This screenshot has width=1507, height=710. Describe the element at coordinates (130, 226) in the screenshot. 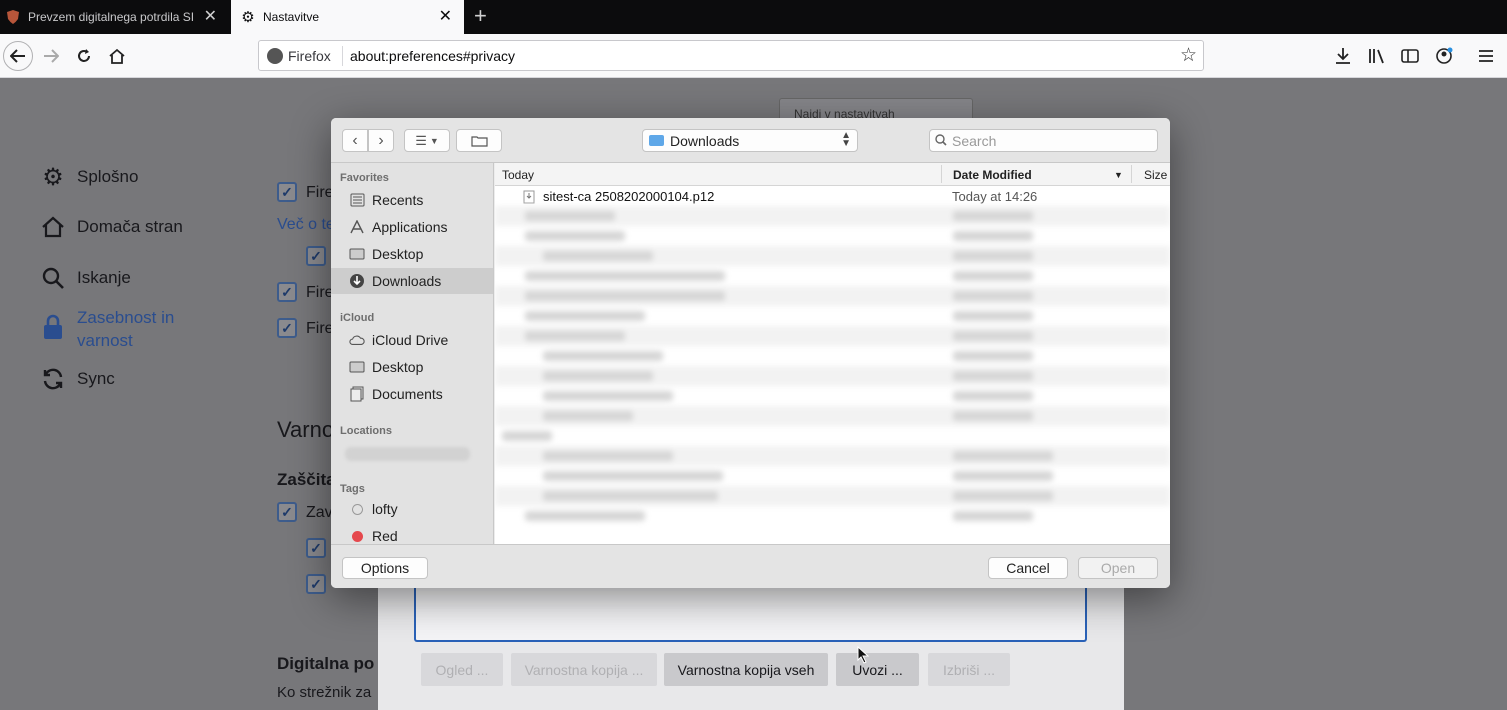

I see `sidebar-item-label: Domača stran` at that location.